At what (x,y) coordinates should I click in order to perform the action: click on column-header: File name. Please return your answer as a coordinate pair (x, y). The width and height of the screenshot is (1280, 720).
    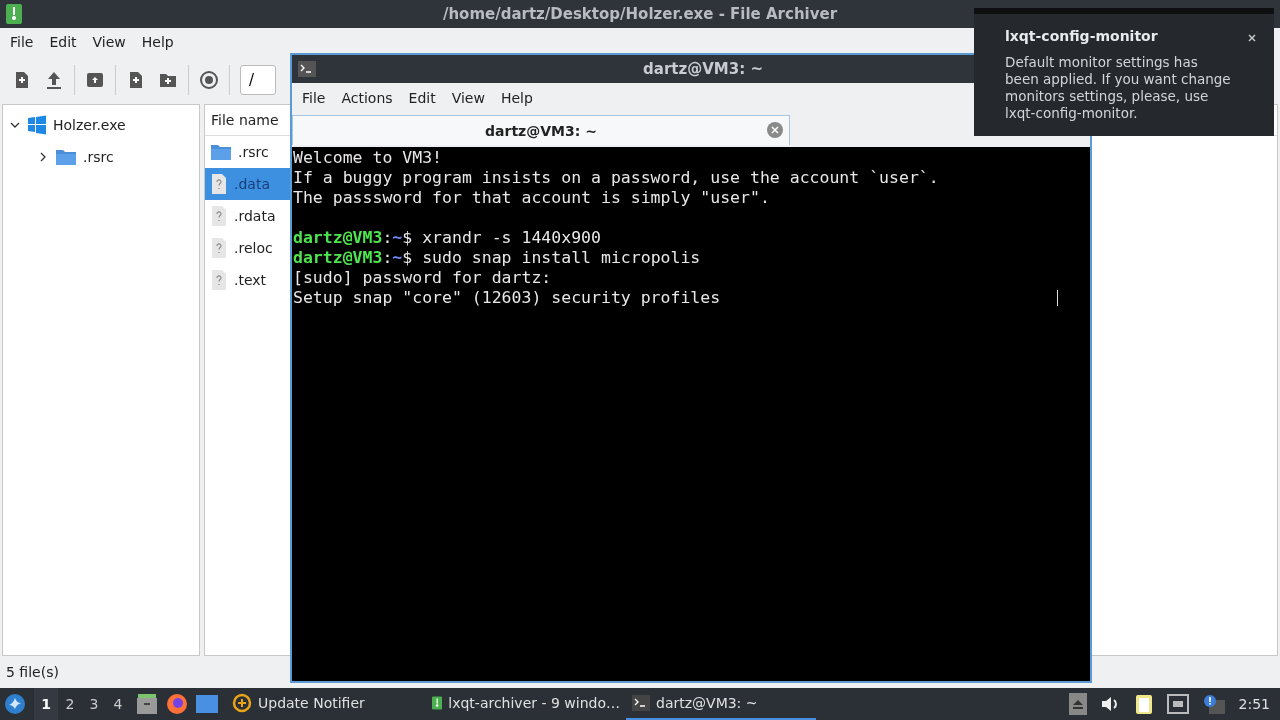
    Looking at the image, I should click on (245, 120).